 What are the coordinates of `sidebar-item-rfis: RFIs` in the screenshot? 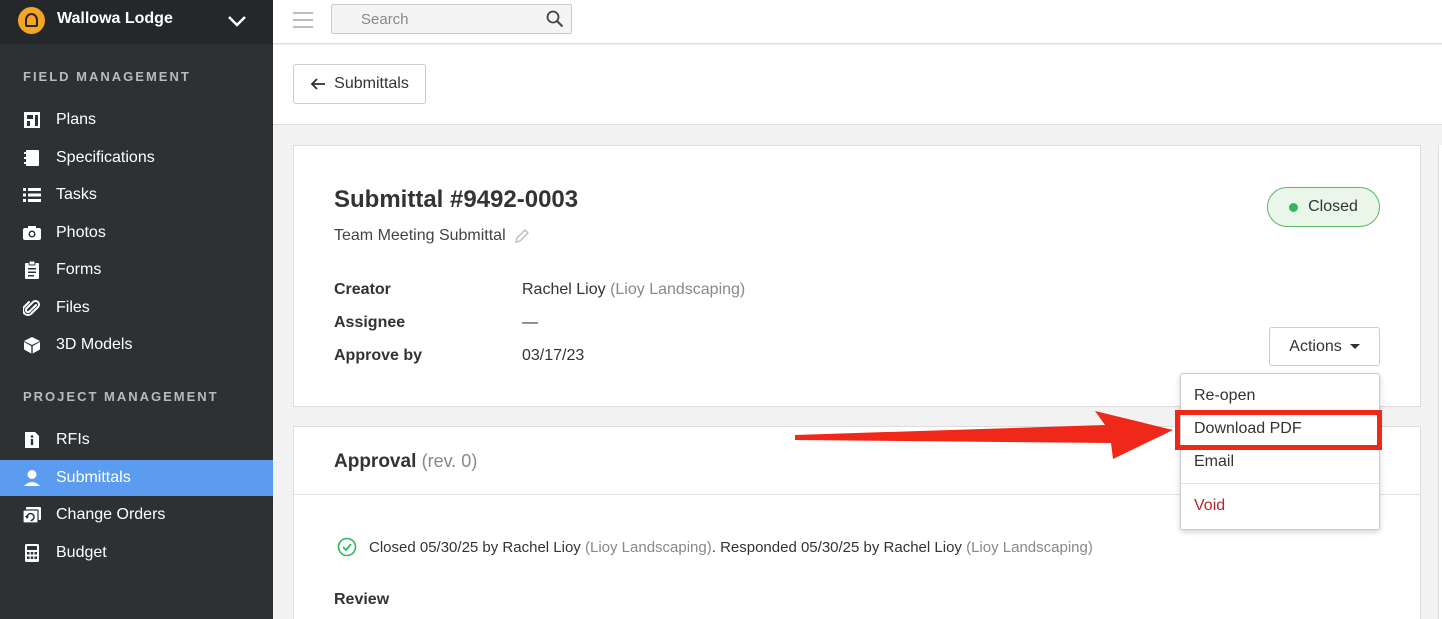 It's located at (136, 440).